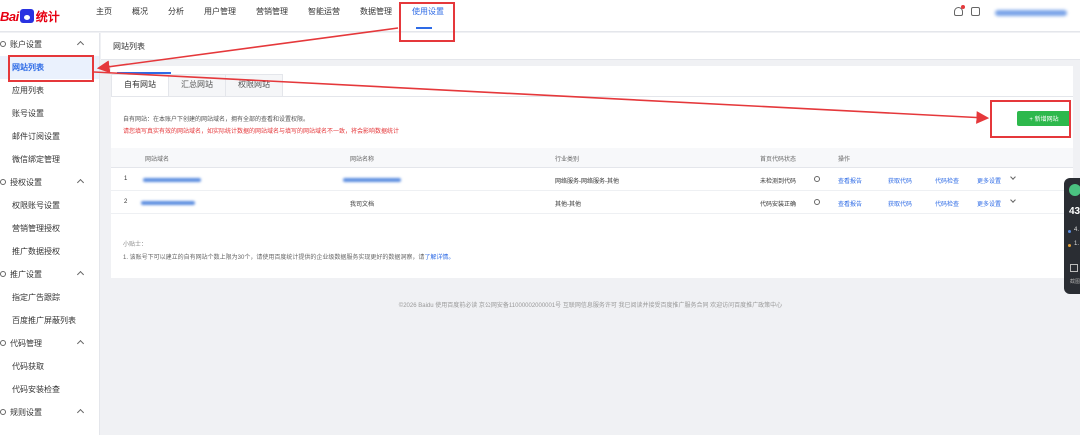 This screenshot has height=435, width=1080. What do you see at coordinates (778, 205) in the screenshot?
I see `code-status-cell: 代码安装正确` at bounding box center [778, 205].